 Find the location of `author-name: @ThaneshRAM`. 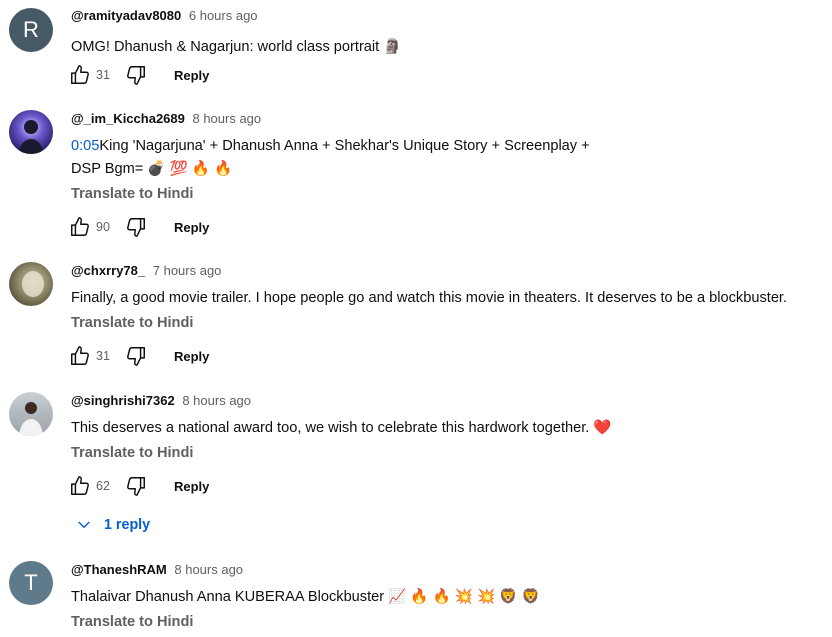

author-name: @ThaneshRAM is located at coordinates (119, 569).